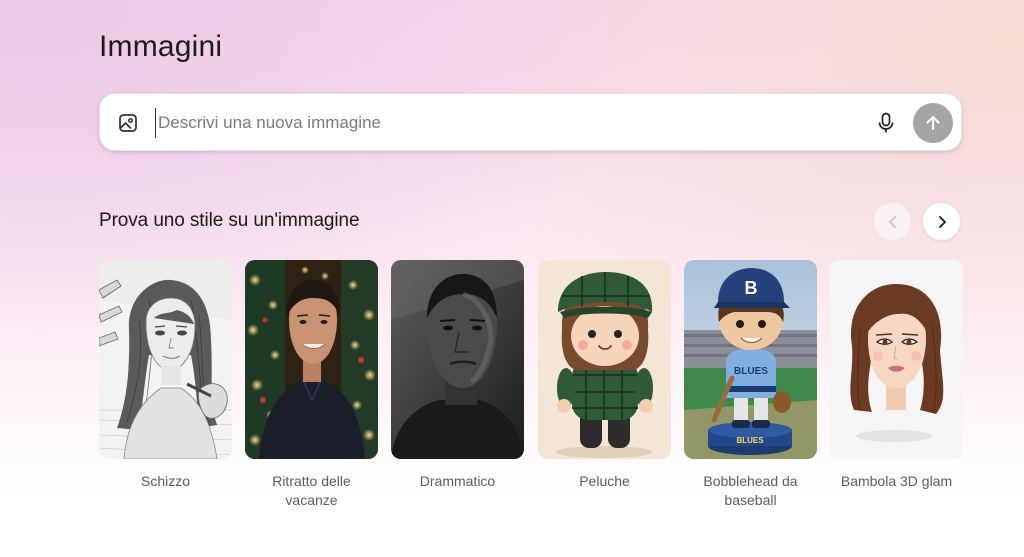 This screenshot has height=557, width=1024. I want to click on bobblehead-cap-letter: B, so click(751, 288).